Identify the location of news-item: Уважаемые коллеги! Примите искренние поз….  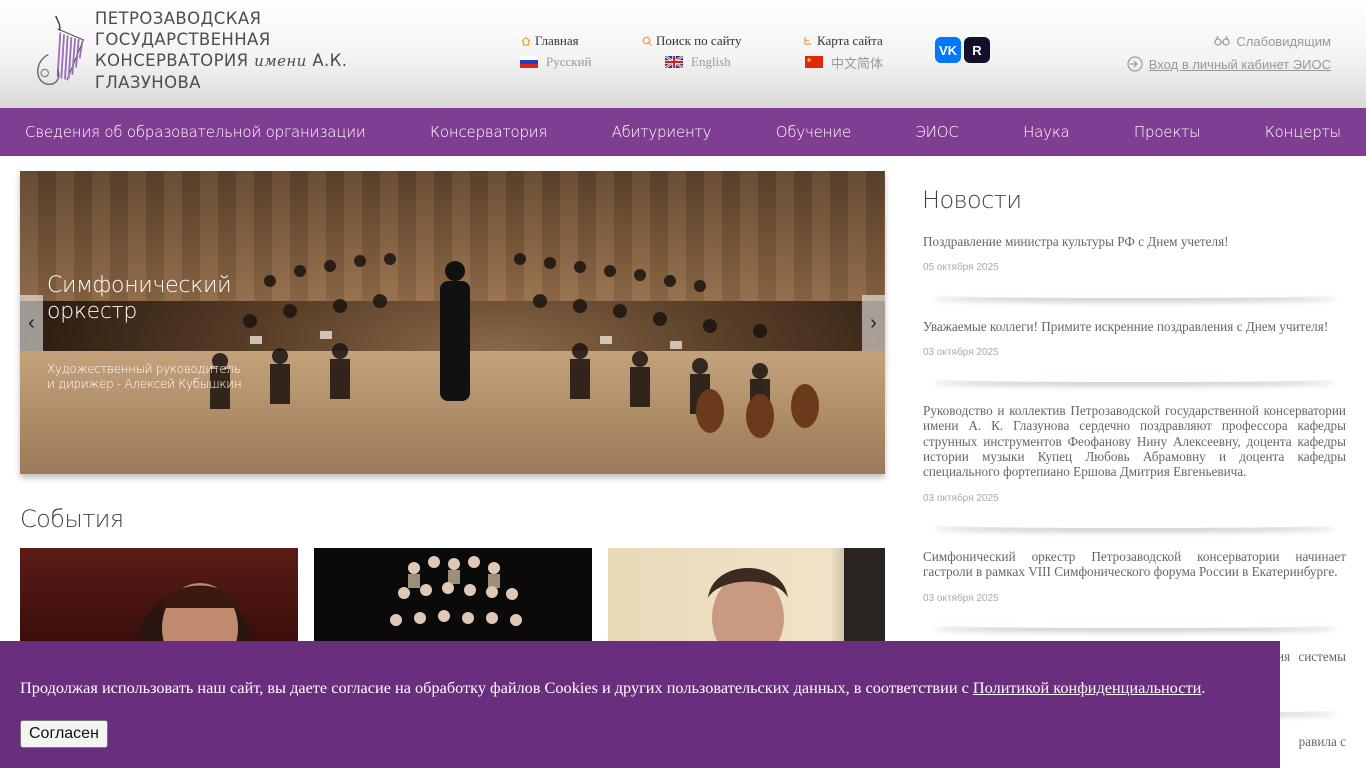
(1134, 353).